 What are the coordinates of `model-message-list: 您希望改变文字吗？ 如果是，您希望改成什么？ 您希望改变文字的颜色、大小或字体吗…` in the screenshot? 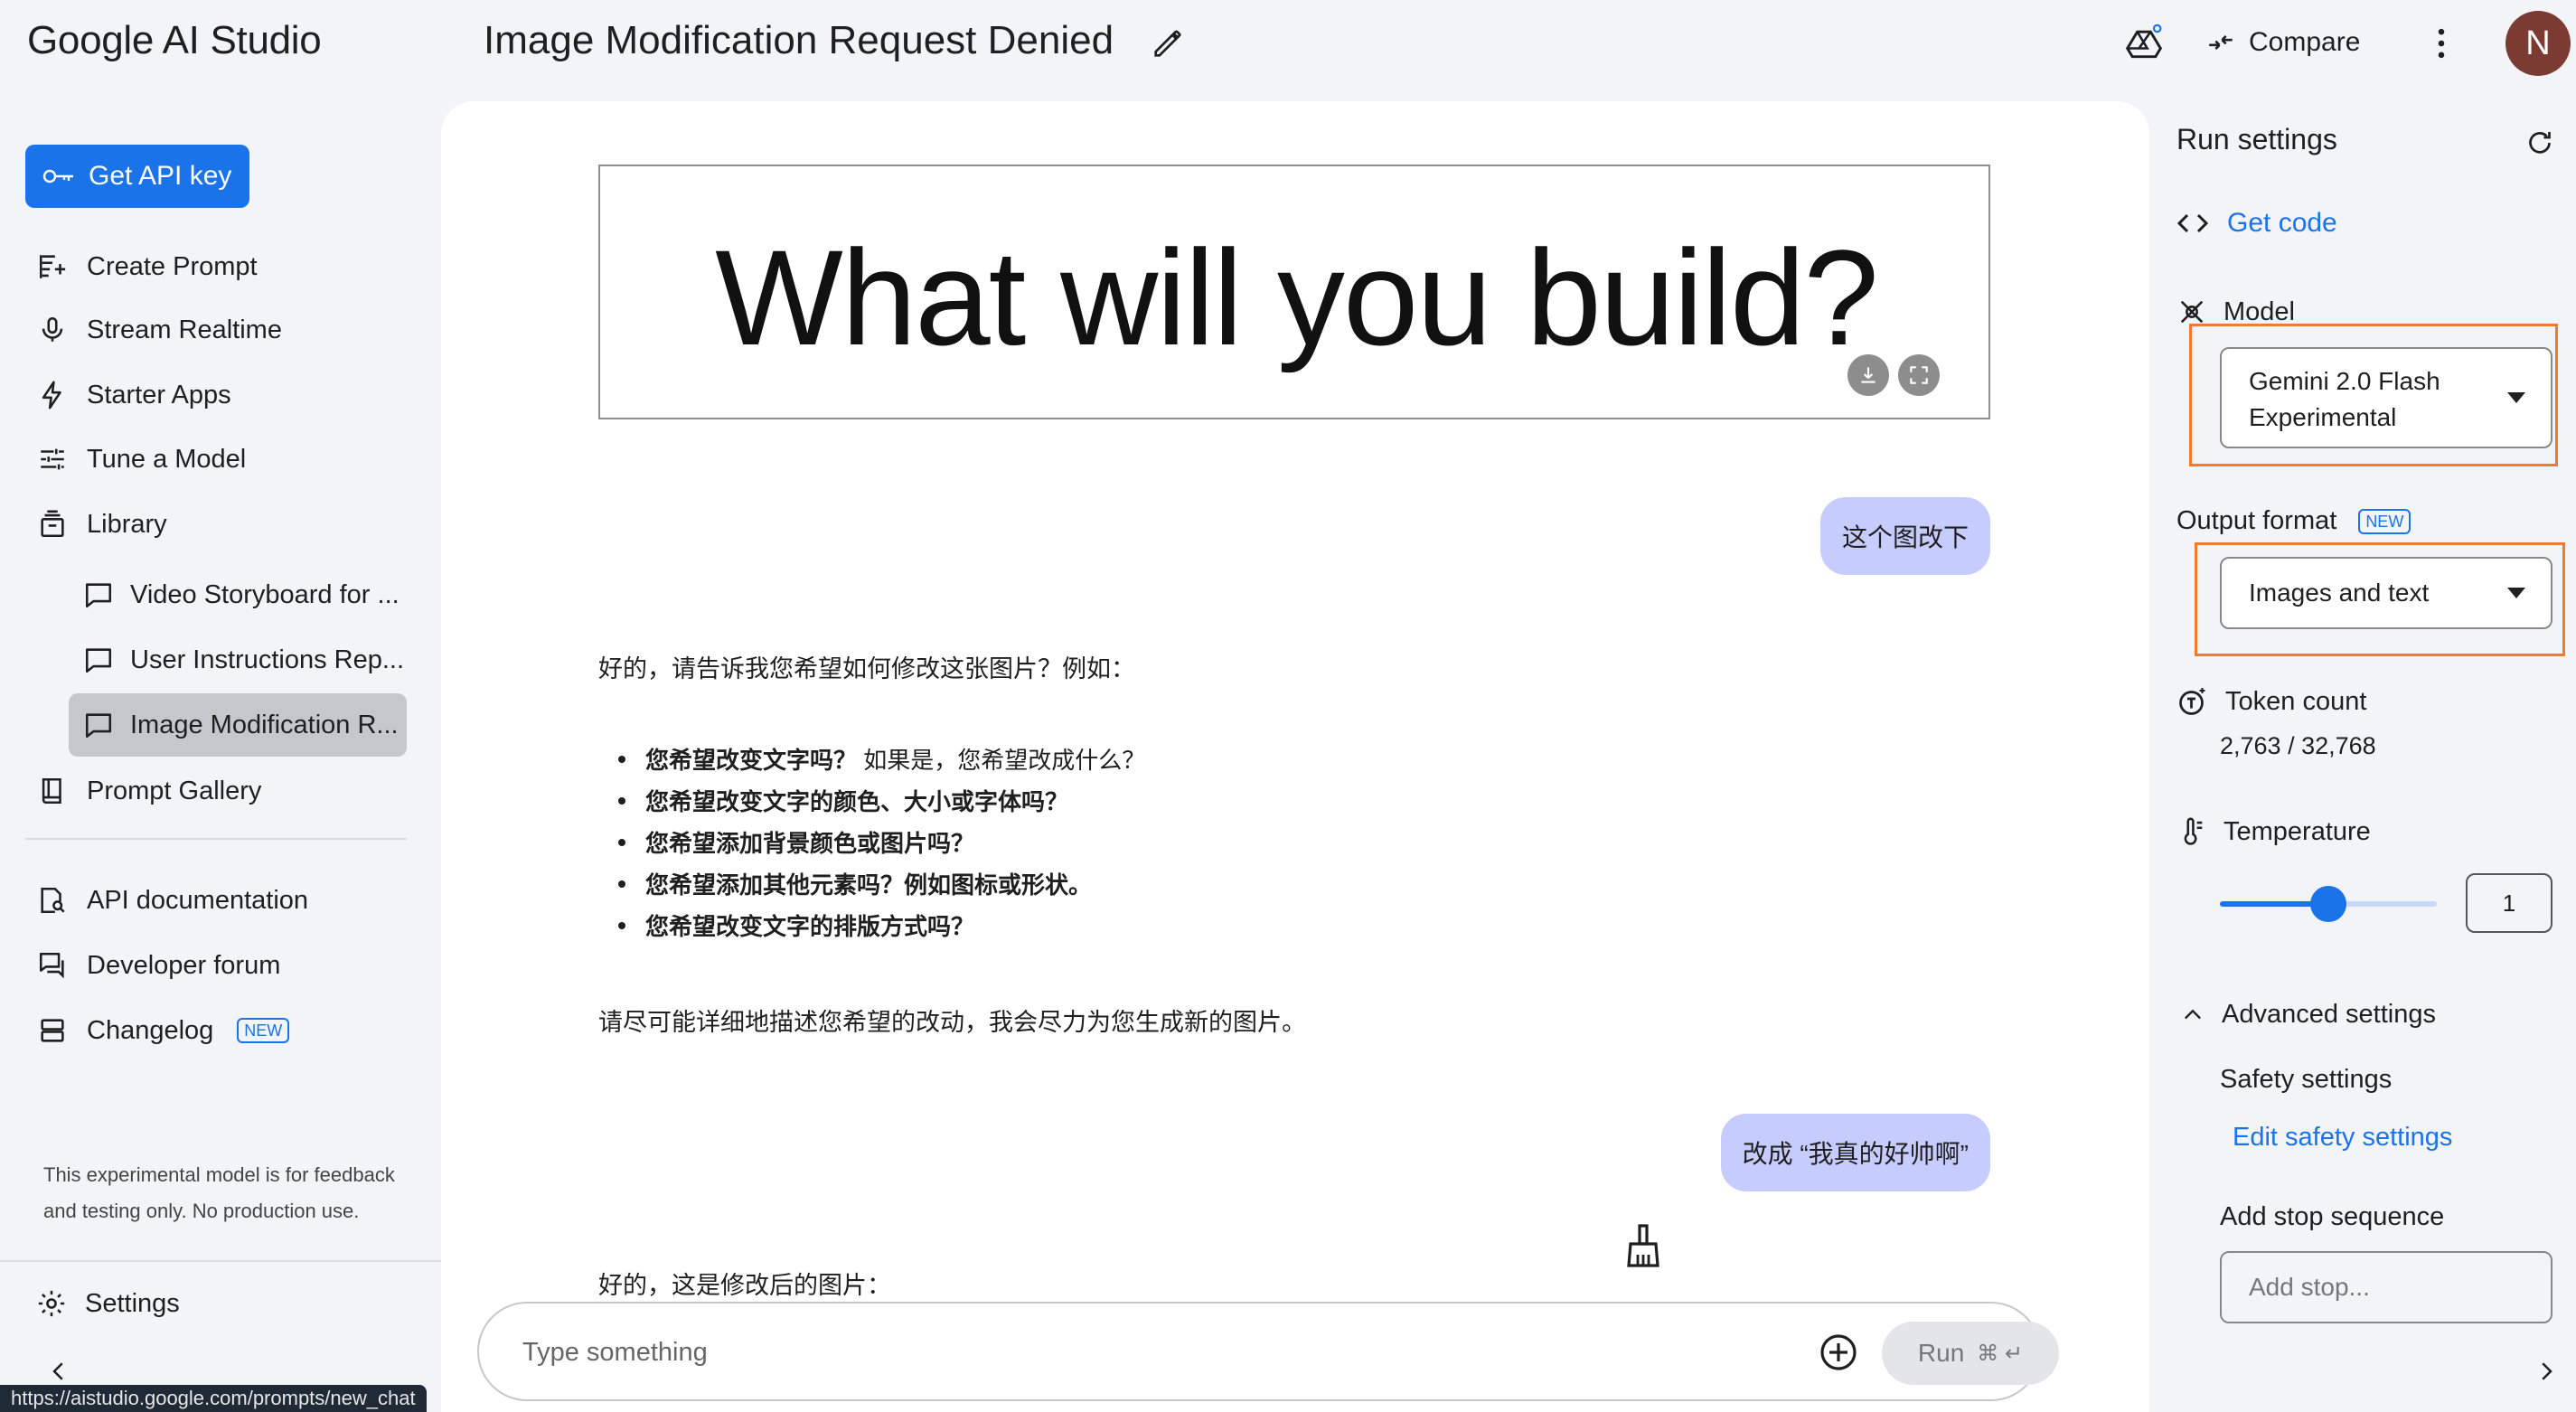 It's located at (882, 843).